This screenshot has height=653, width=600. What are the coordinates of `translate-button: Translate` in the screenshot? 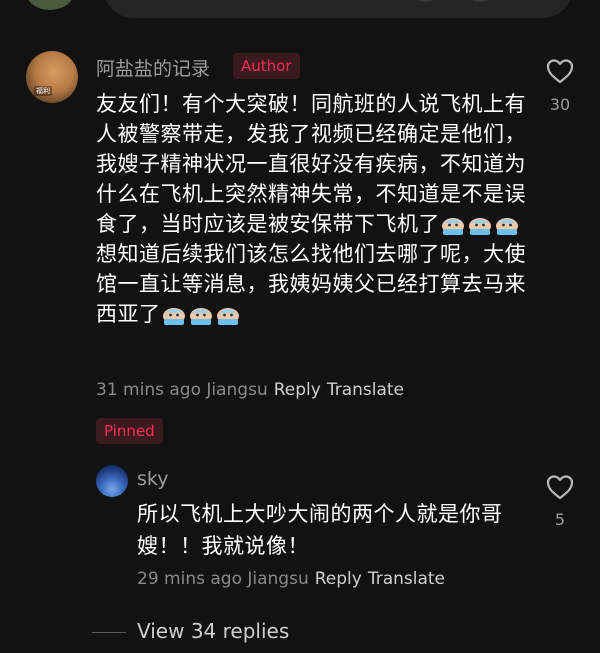 It's located at (365, 390).